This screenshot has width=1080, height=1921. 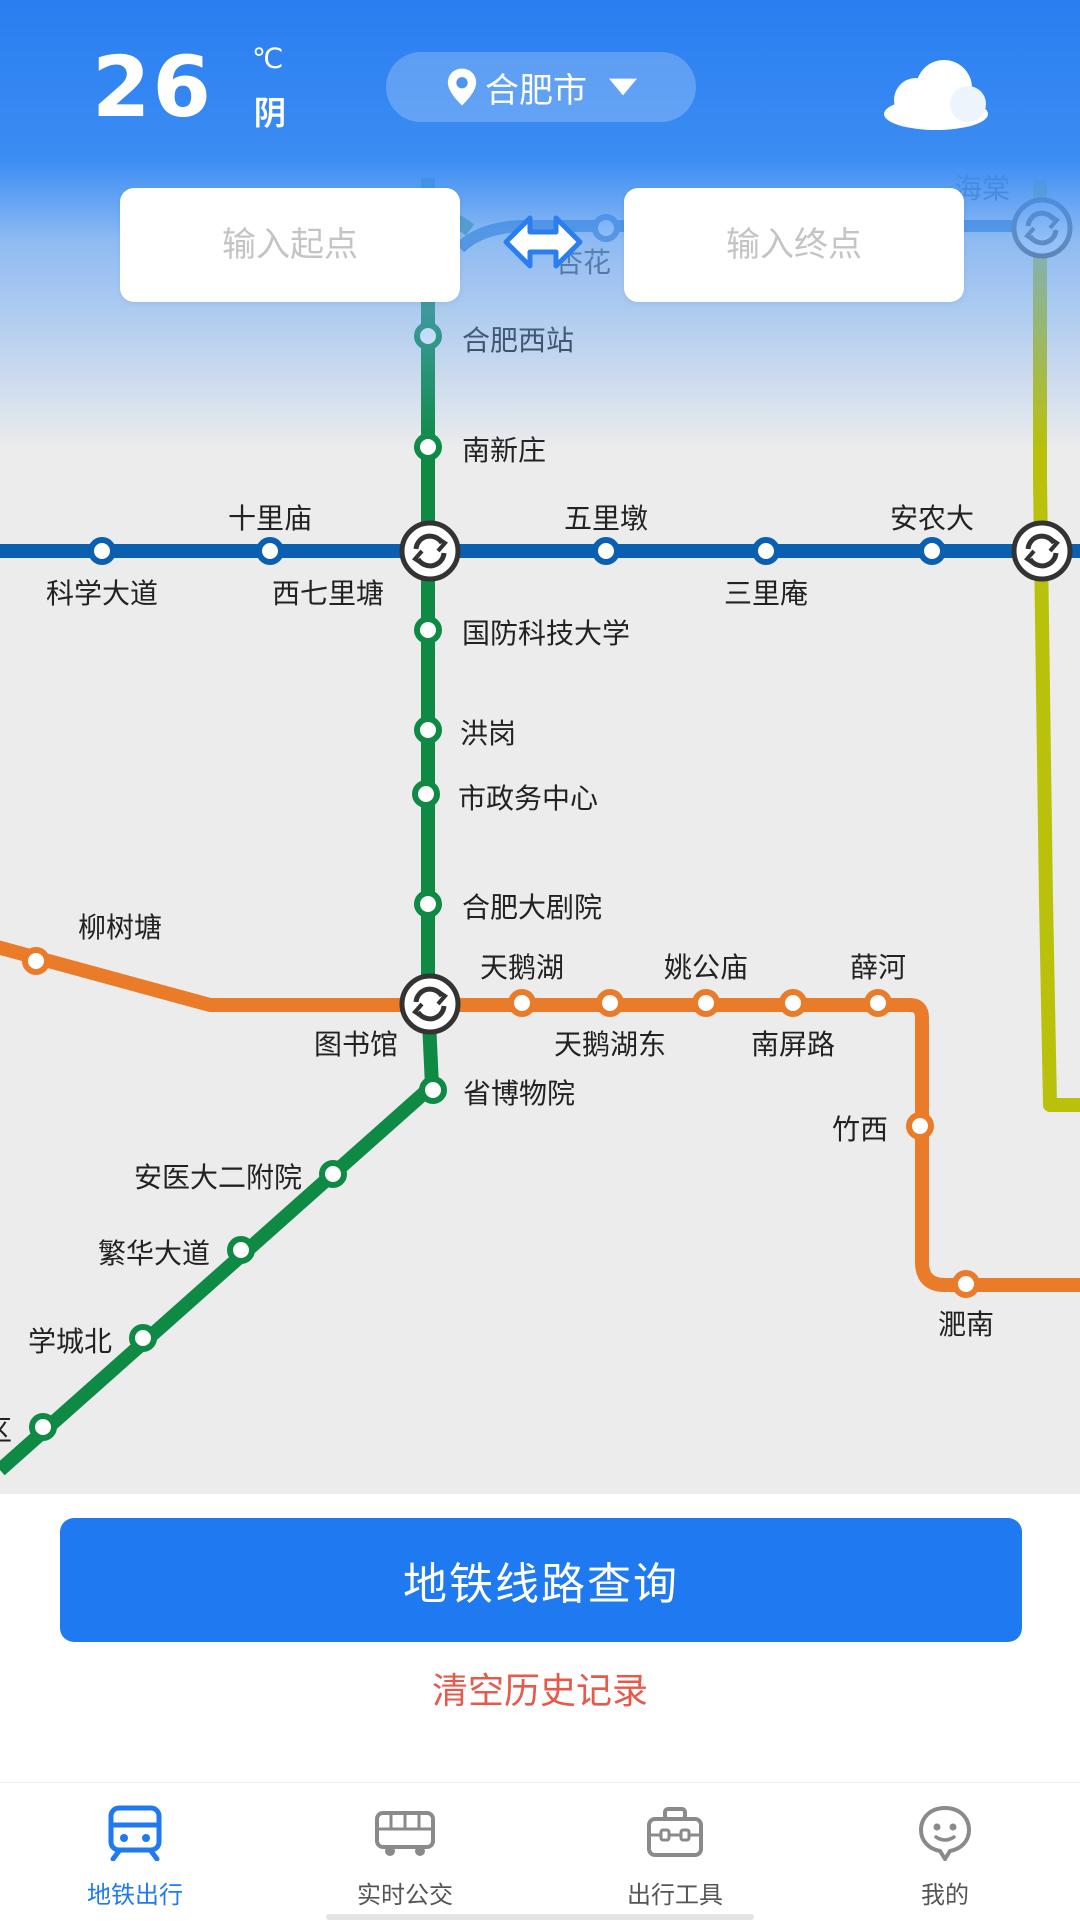 I want to click on station-label: 国防科技大学, so click(x=546, y=633).